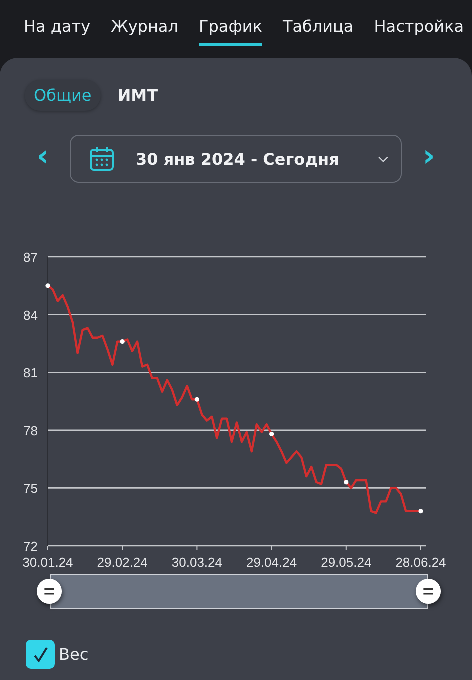 The width and height of the screenshot is (472, 680). Describe the element at coordinates (31, 257) in the screenshot. I see `y-axis-label: 87` at that location.